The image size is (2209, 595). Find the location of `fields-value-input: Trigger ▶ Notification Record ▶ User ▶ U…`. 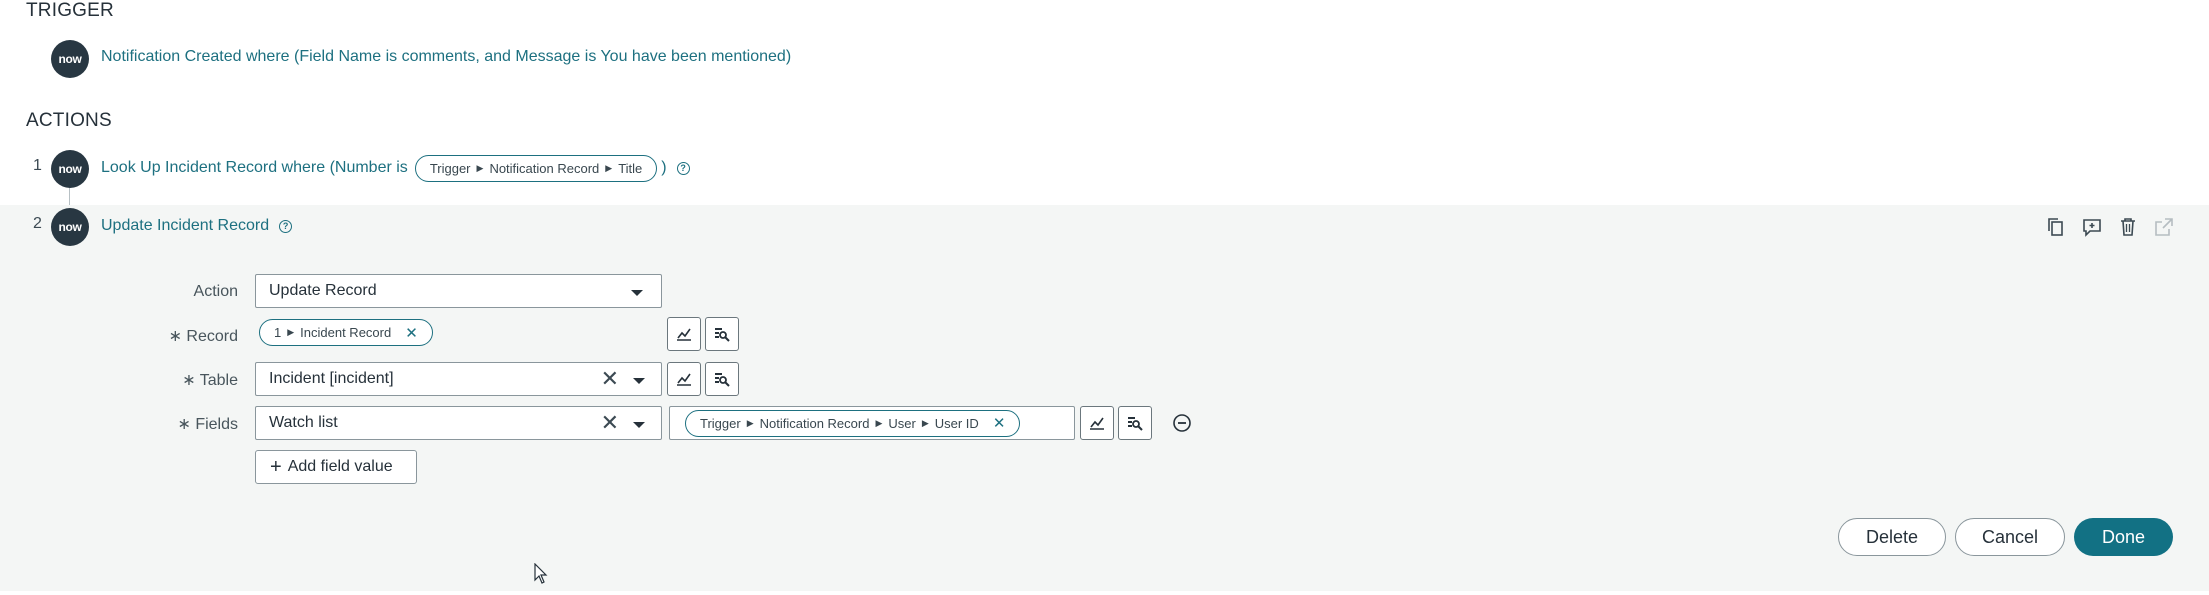

fields-value-input: Trigger ▶ Notification Record ▶ User ▶ U… is located at coordinates (872, 423).